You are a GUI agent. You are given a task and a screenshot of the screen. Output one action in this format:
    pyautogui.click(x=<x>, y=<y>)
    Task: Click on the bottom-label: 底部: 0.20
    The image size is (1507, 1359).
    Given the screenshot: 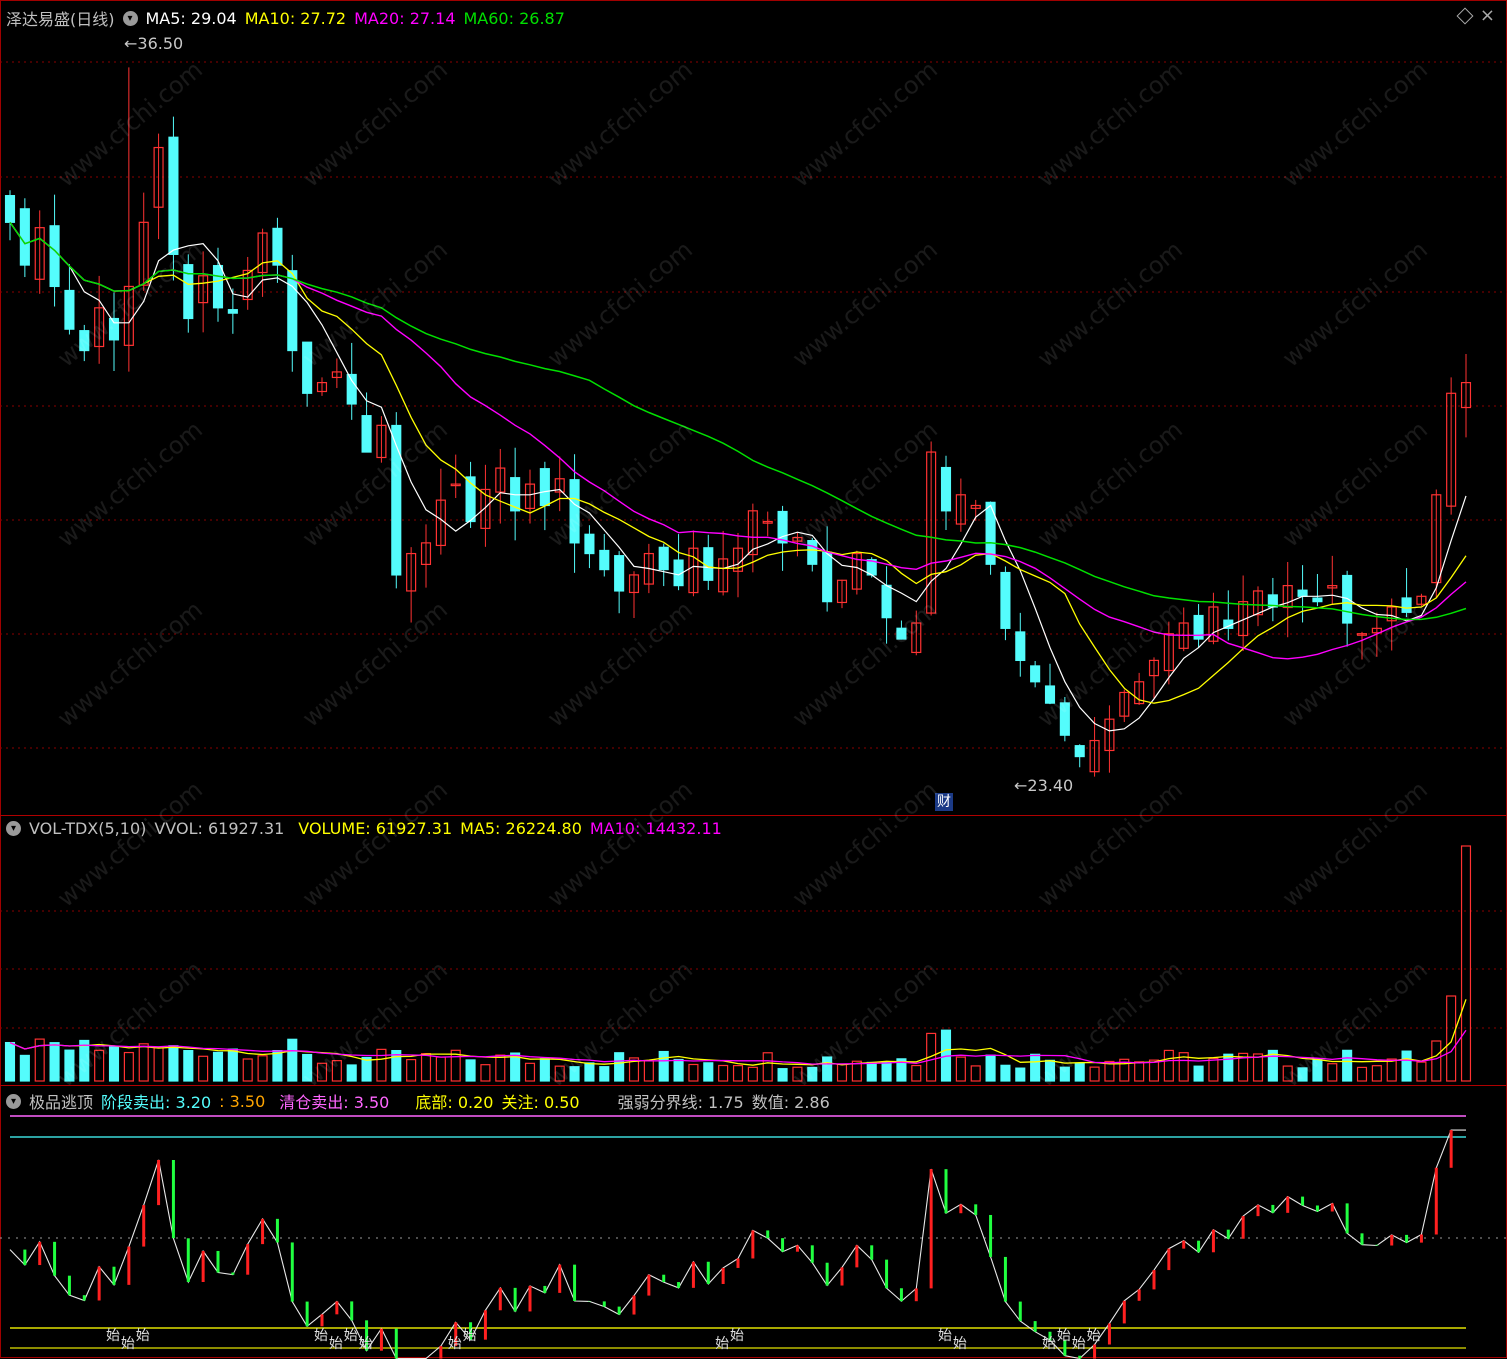 What is the action you would take?
    pyautogui.click(x=454, y=1102)
    